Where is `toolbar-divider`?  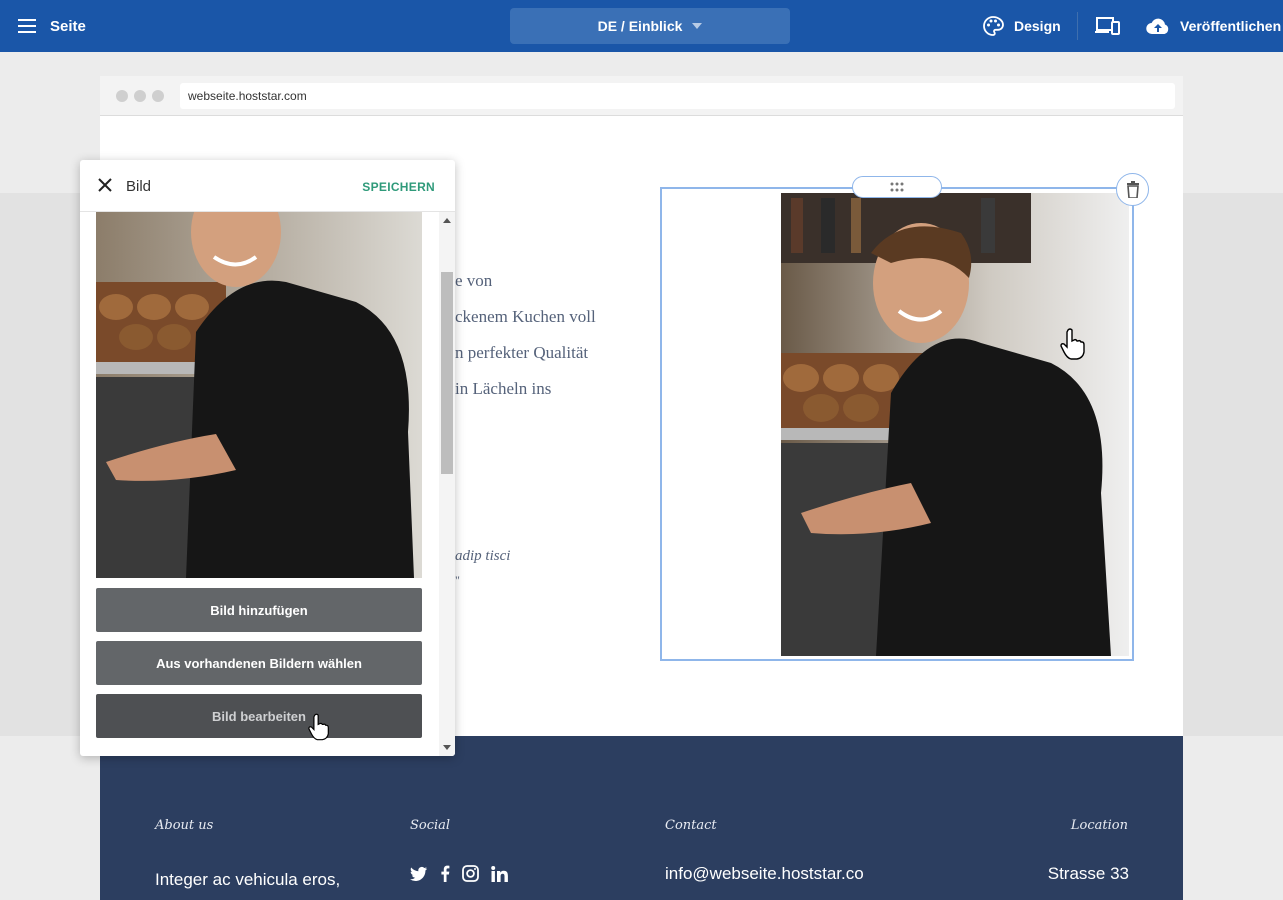
toolbar-divider is located at coordinates (1077, 26).